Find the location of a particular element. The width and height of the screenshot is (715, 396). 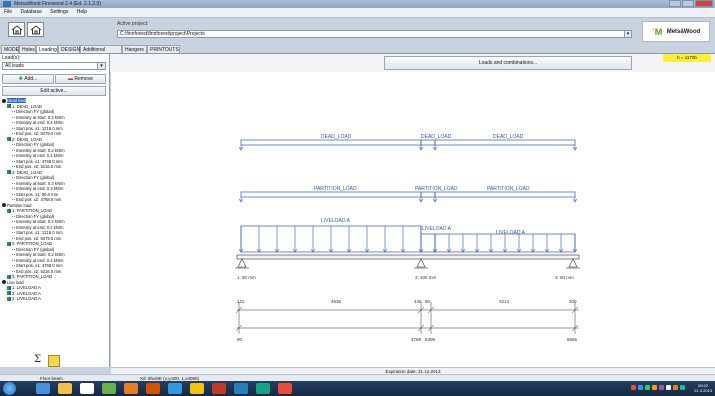

dim-top-6: 300 is located at coordinates (573, 301).